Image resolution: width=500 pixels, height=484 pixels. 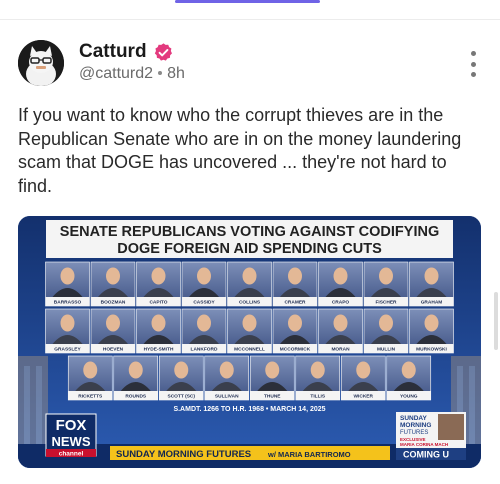 What do you see at coordinates (295, 350) in the screenshot?
I see `senator-name: MCCORMICK` at bounding box center [295, 350].